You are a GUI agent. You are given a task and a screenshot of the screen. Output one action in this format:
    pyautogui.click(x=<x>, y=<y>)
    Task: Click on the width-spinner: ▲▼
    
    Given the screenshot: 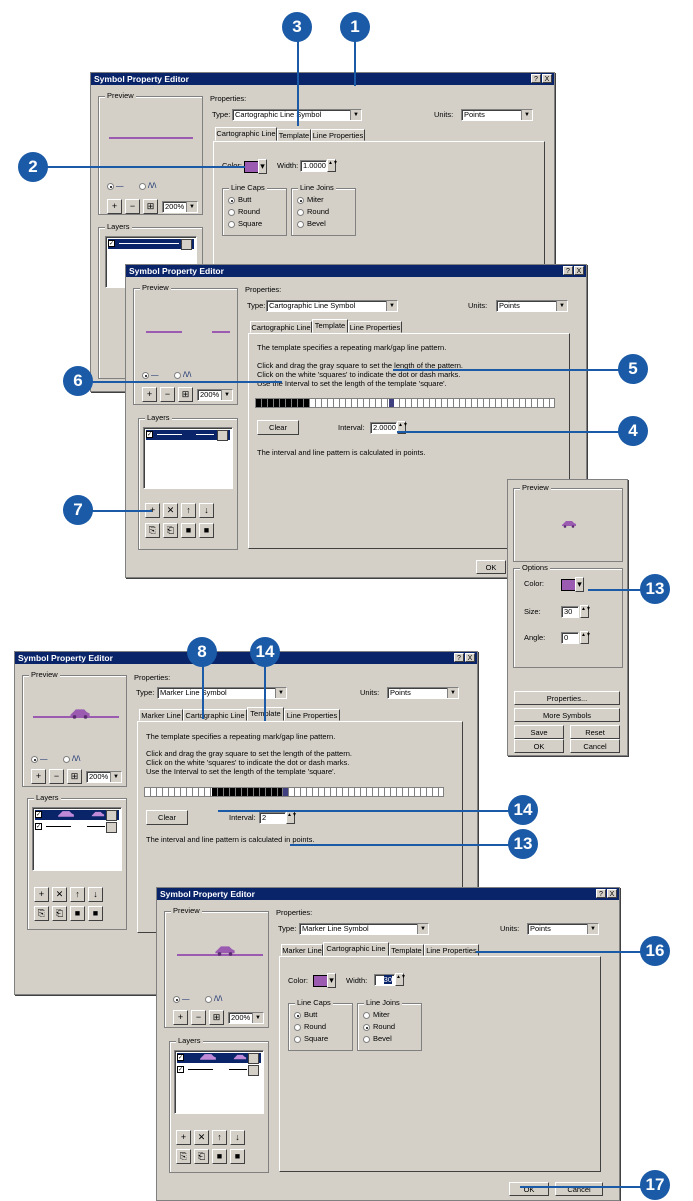 What is the action you would take?
    pyautogui.click(x=332, y=165)
    